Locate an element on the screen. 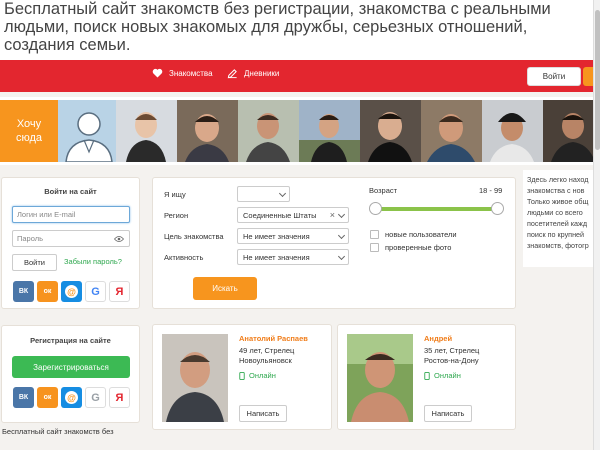  login-title: Войти на сайт is located at coordinates (70, 191).